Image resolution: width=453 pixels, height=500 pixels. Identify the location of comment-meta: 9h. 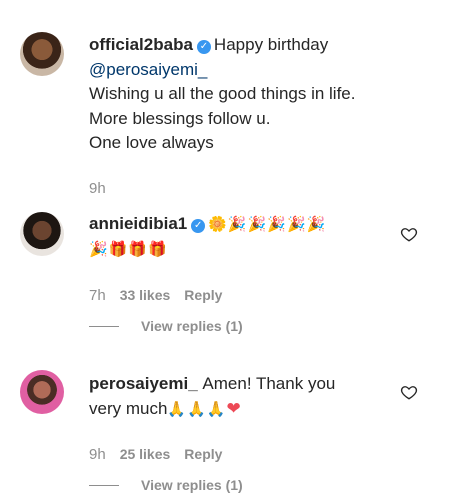
(97, 188).